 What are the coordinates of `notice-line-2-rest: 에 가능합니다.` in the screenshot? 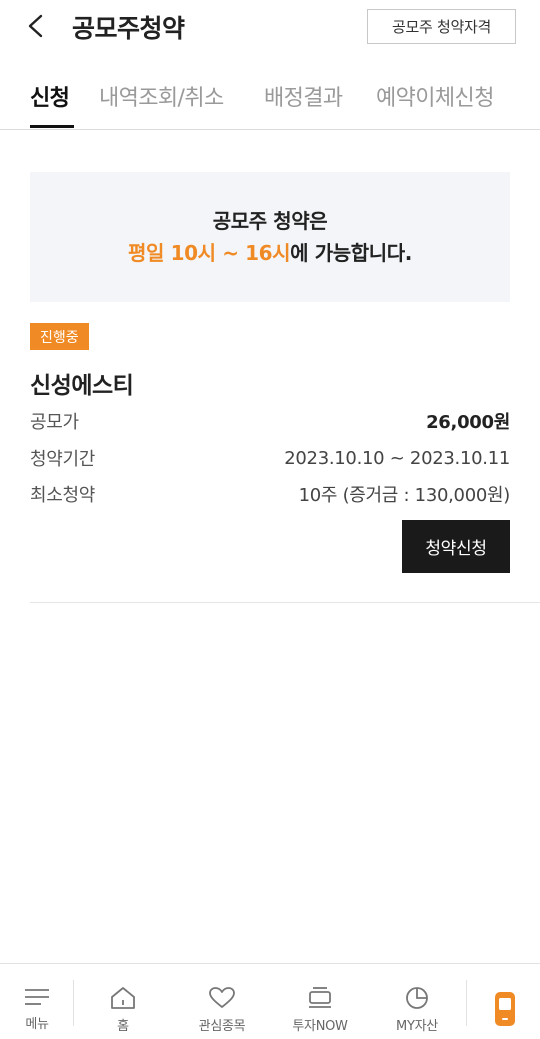 It's located at (351, 253).